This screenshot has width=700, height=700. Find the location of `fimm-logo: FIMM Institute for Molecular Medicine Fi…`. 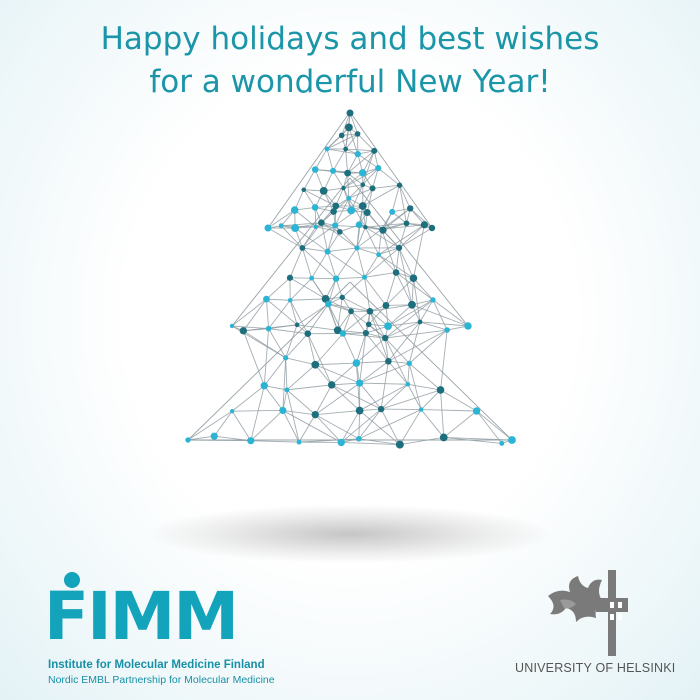

fimm-logo: FIMM Institute for Molecular Medicine Fi… is located at coordinates (184, 626).